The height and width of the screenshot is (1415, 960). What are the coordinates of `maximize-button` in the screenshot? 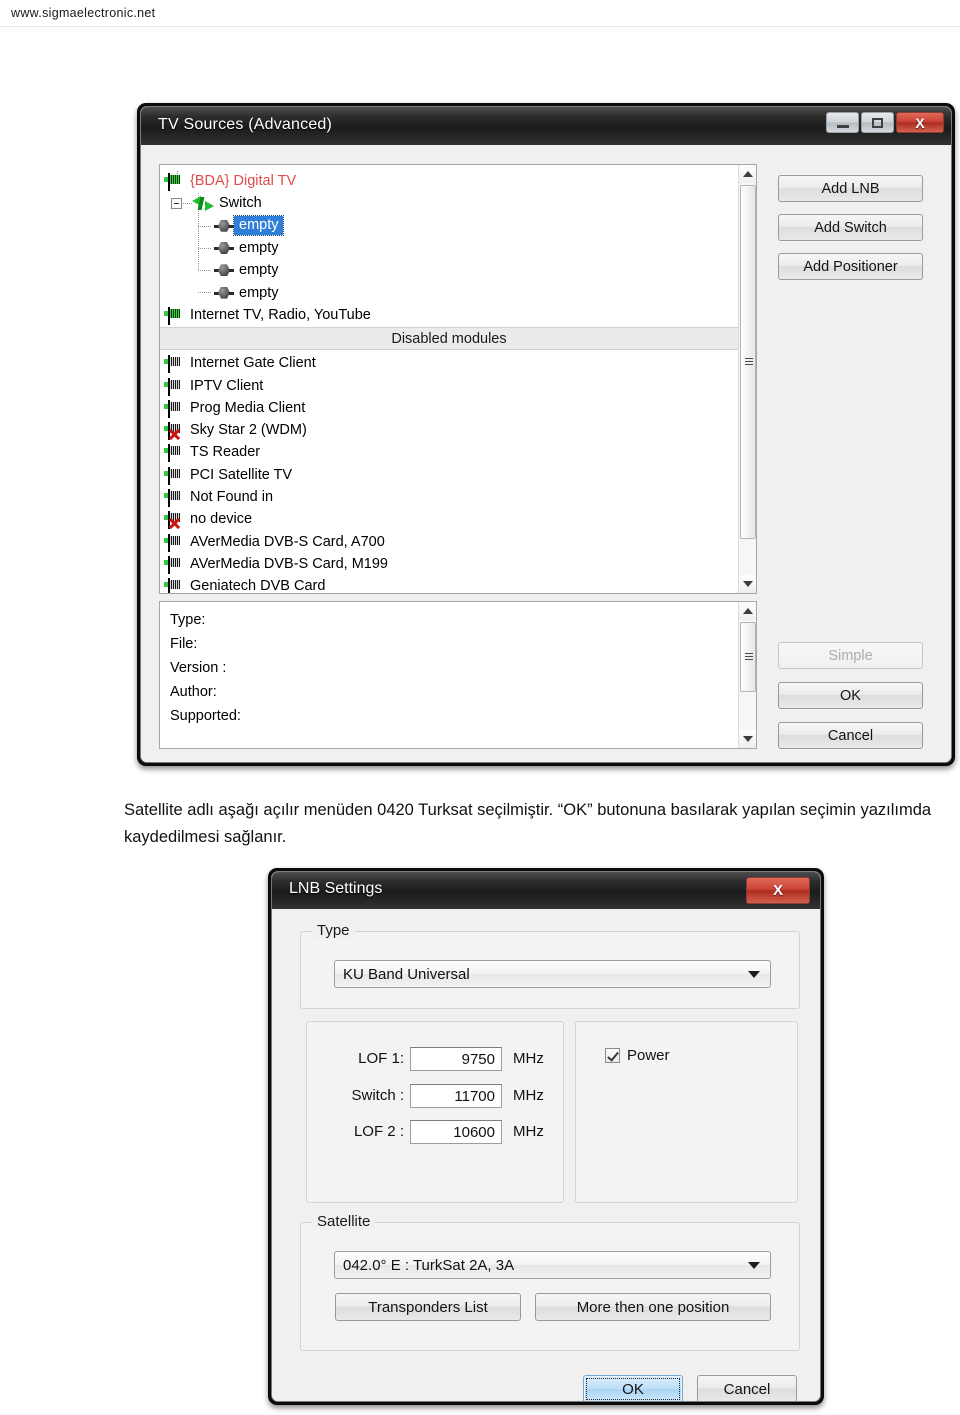 It's located at (877, 122).